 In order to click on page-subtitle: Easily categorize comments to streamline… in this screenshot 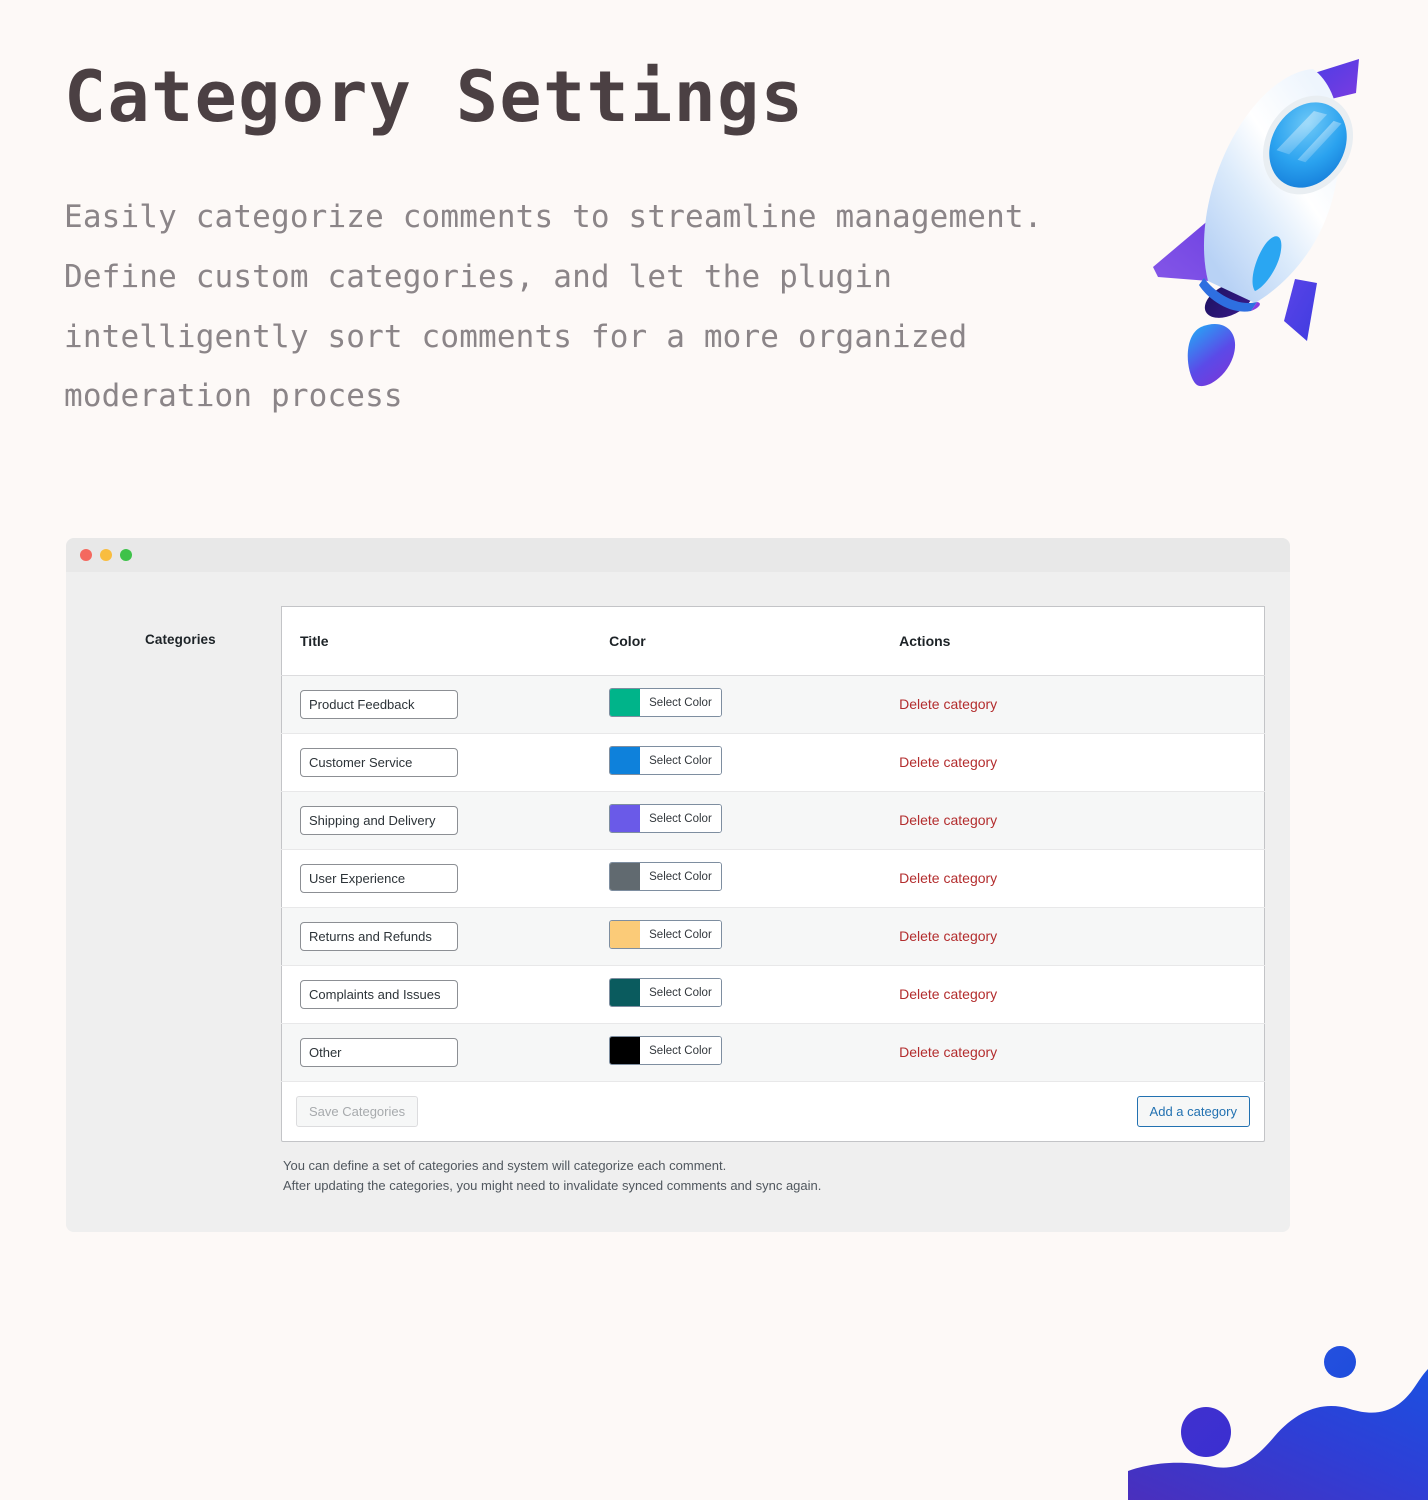, I will do `click(553, 307)`.